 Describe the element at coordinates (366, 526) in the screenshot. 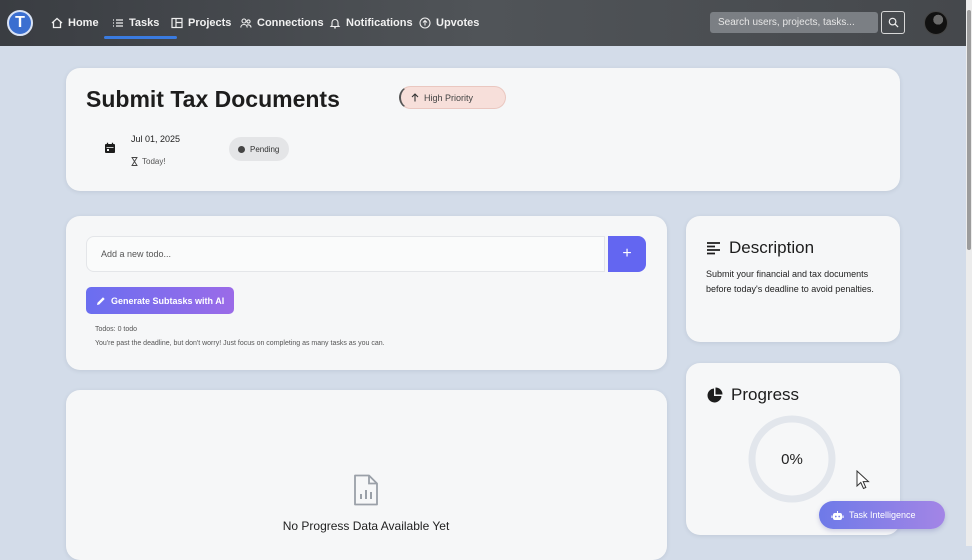

I see `empty-state-title: No Progress Data Available Yet` at that location.